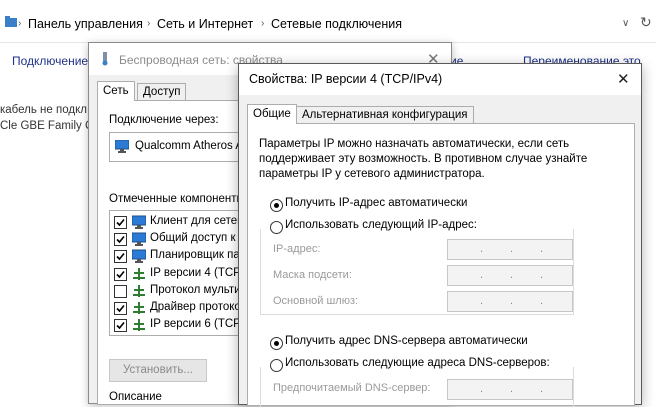  I want to click on component-label: Общий доступ к ф, so click(199, 238).